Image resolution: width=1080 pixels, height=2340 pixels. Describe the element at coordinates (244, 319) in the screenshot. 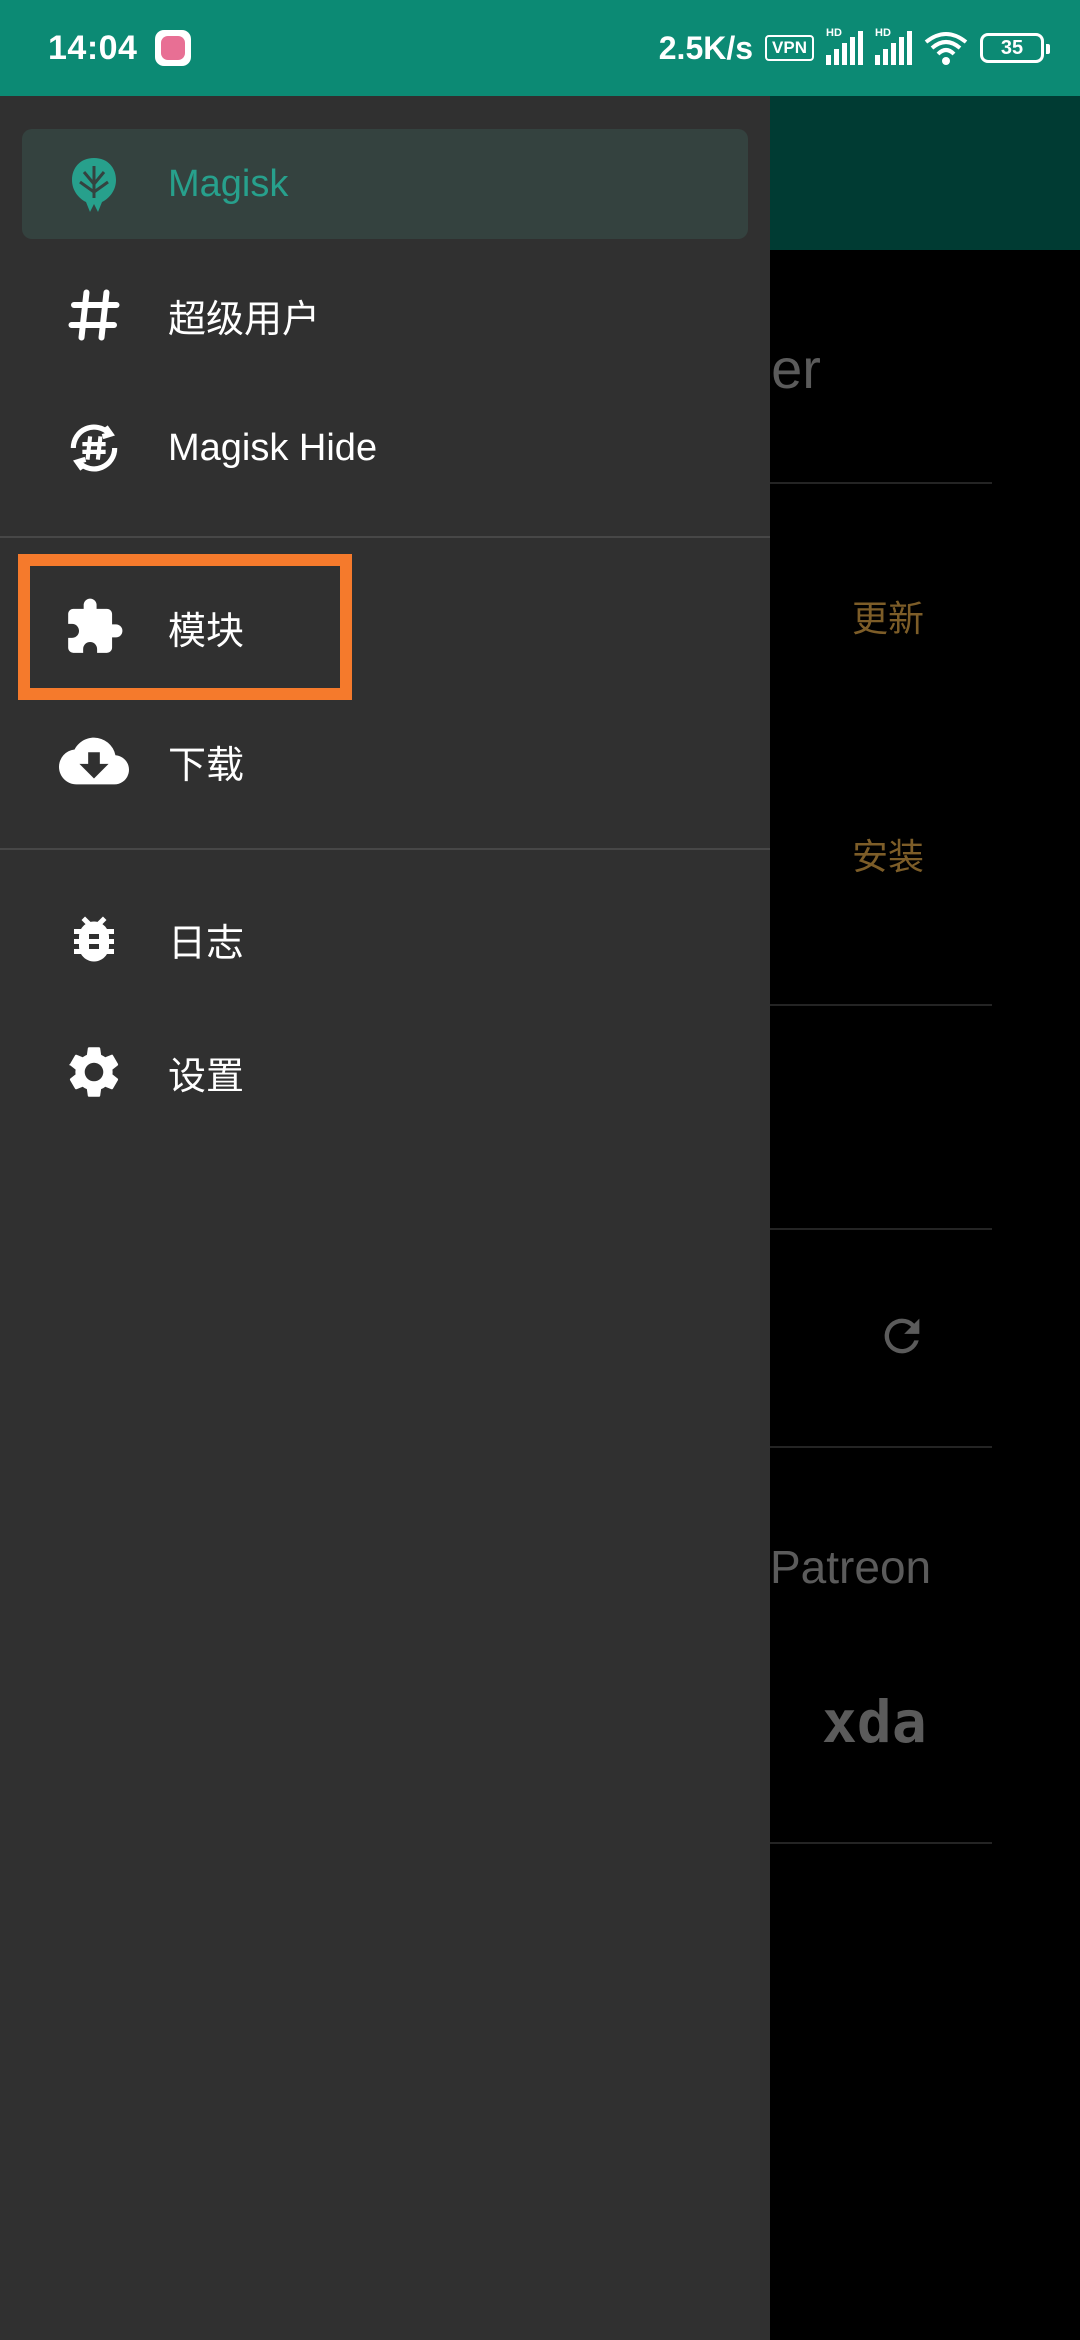

I see `drawer-item-label: 超级用户` at that location.